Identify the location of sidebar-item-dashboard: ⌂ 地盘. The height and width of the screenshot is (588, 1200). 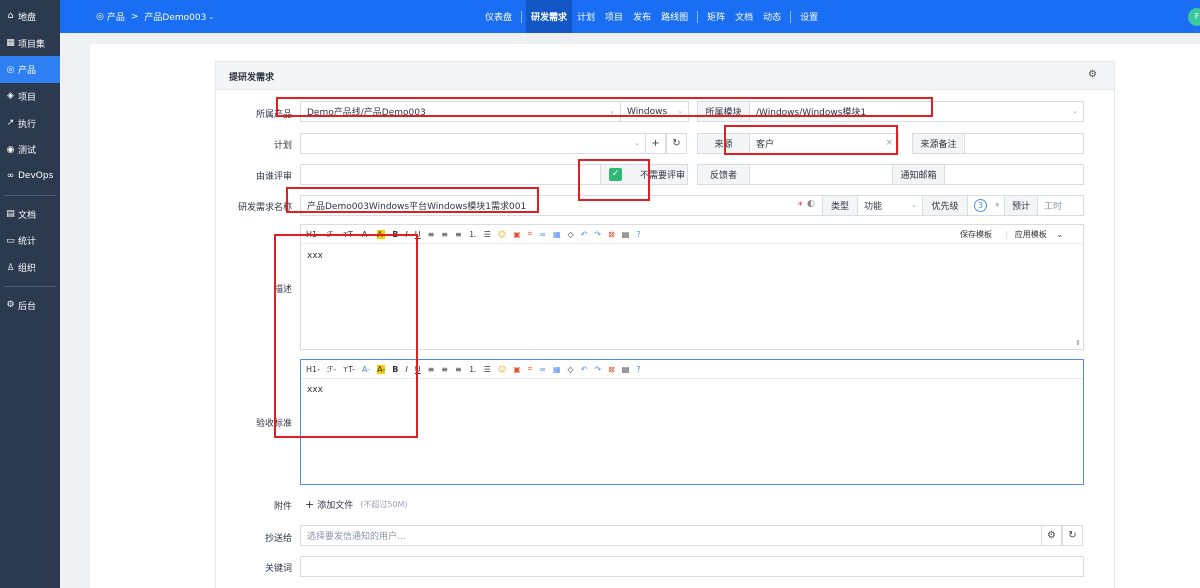
(30, 16).